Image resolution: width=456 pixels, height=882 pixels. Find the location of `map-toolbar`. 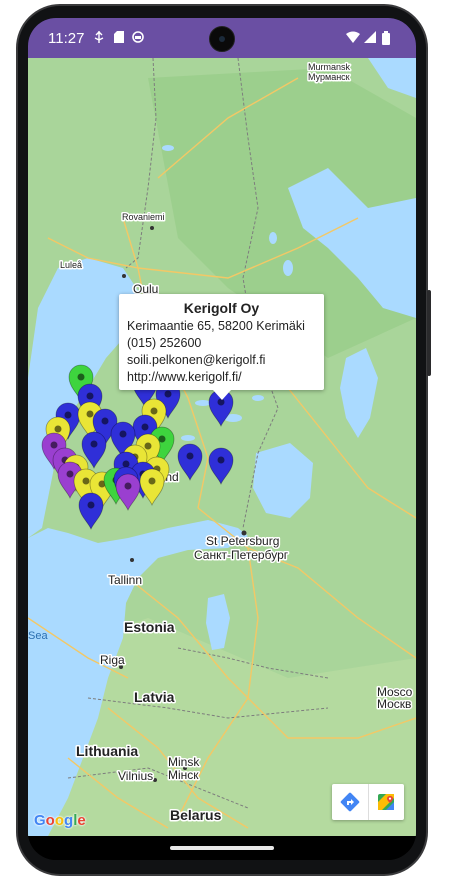

map-toolbar is located at coordinates (368, 802).